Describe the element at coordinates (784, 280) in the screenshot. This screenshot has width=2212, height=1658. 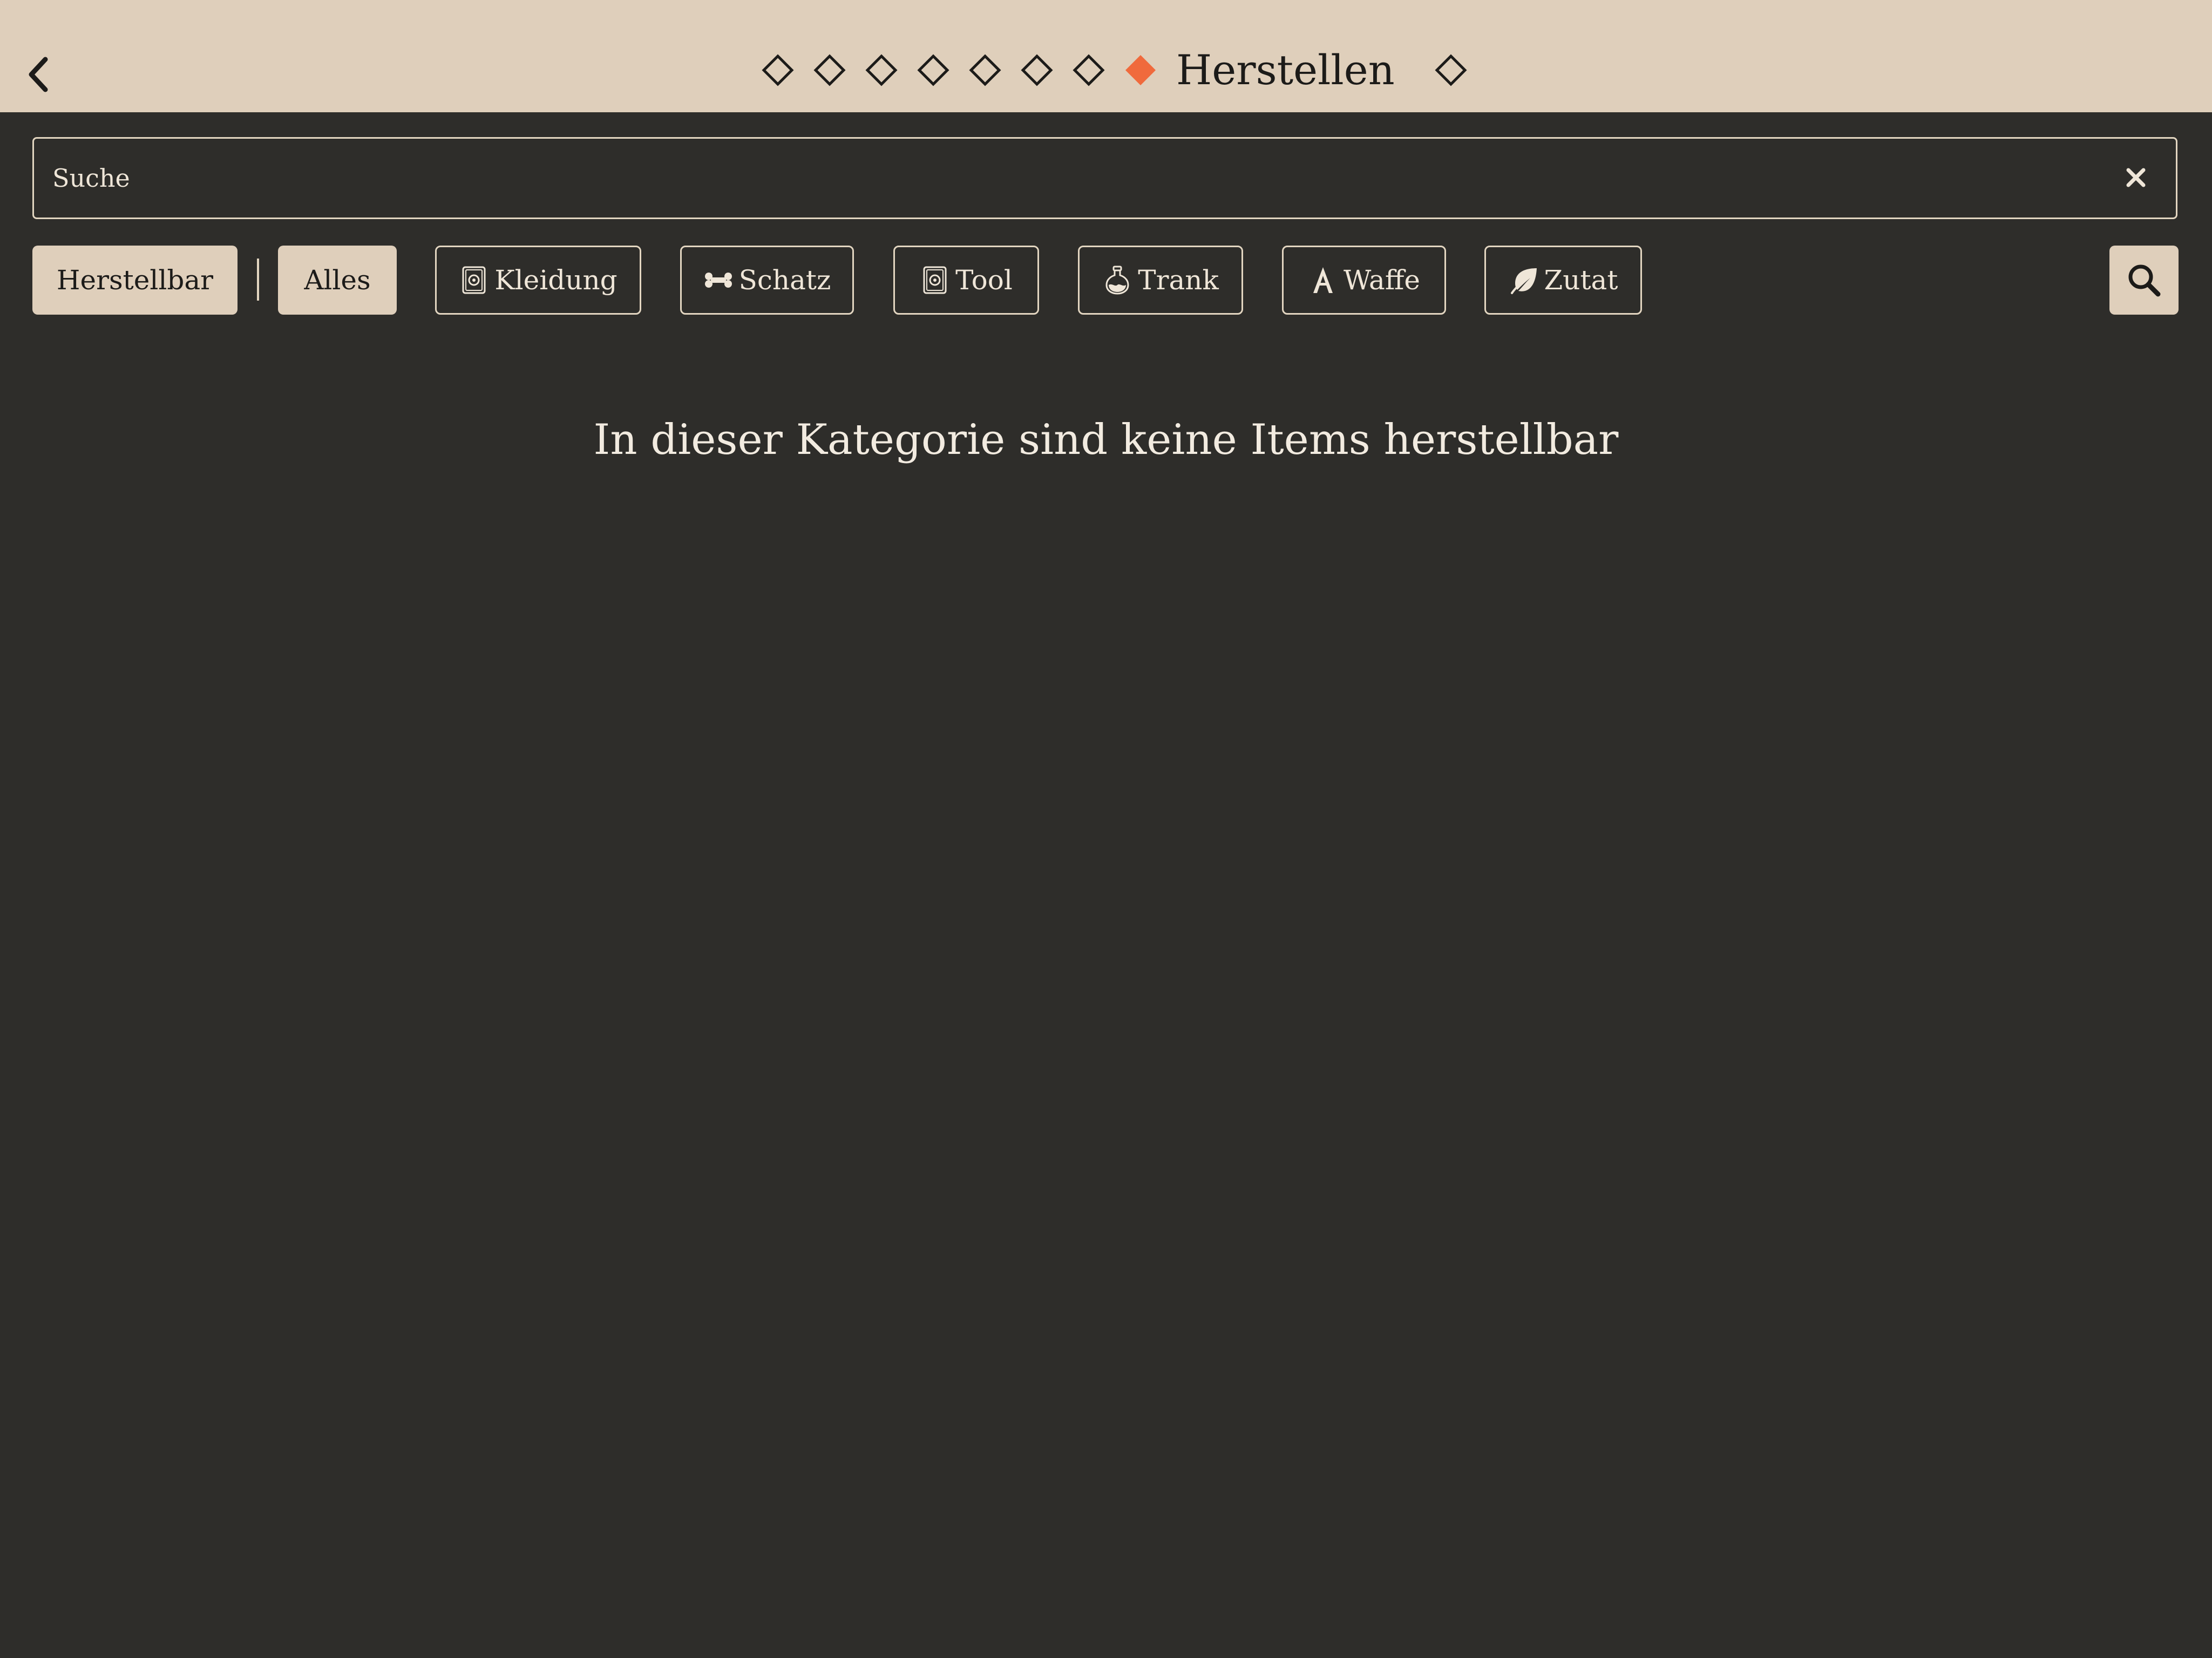
I see `filter-label: Schatz` at that location.